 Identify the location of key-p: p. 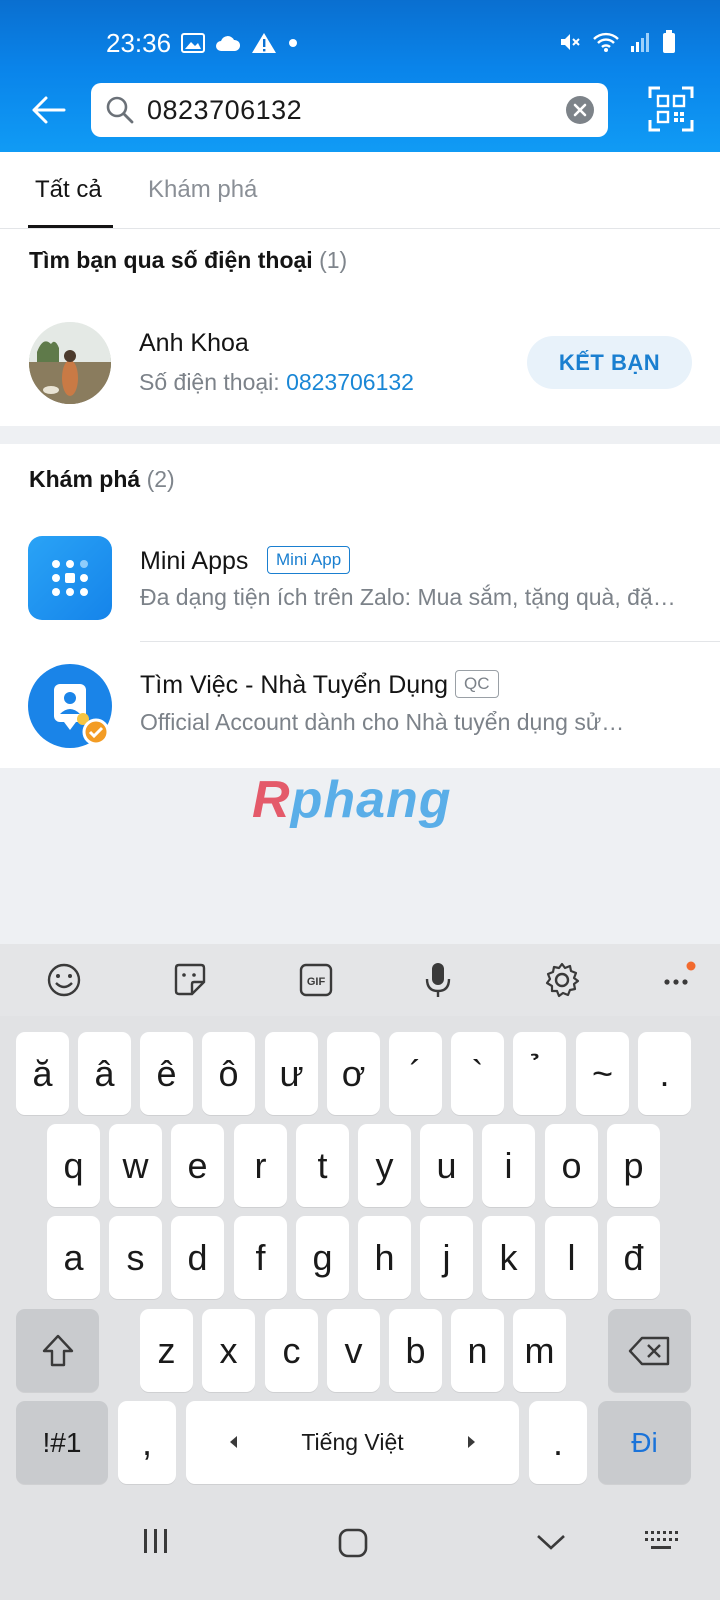
(633, 1165).